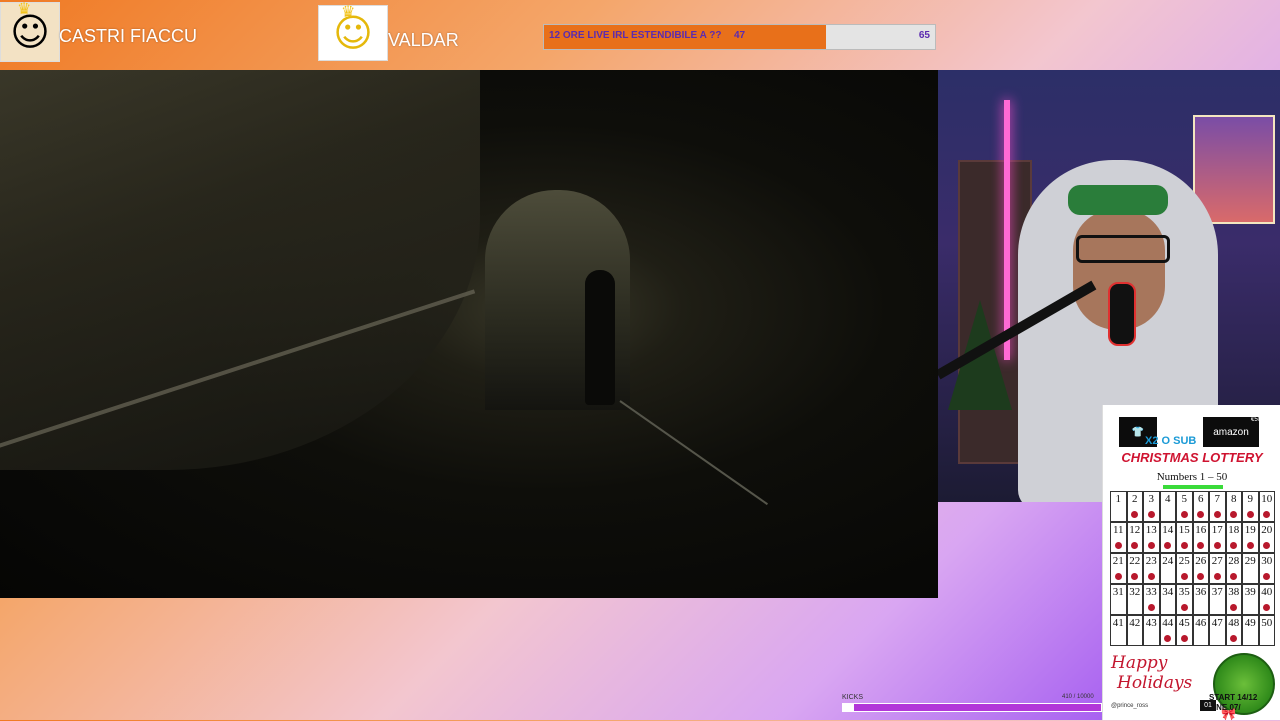 The image size is (1280, 721). Describe the element at coordinates (1234, 623) in the screenshot. I see `lottery-number: 48` at that location.